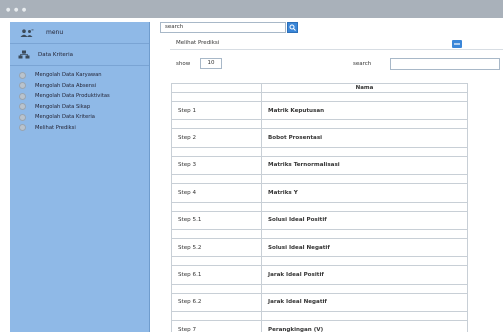 Image resolution: width=503 pixels, height=332 pixels. I want to click on step-cell: Step 4, so click(216, 193).